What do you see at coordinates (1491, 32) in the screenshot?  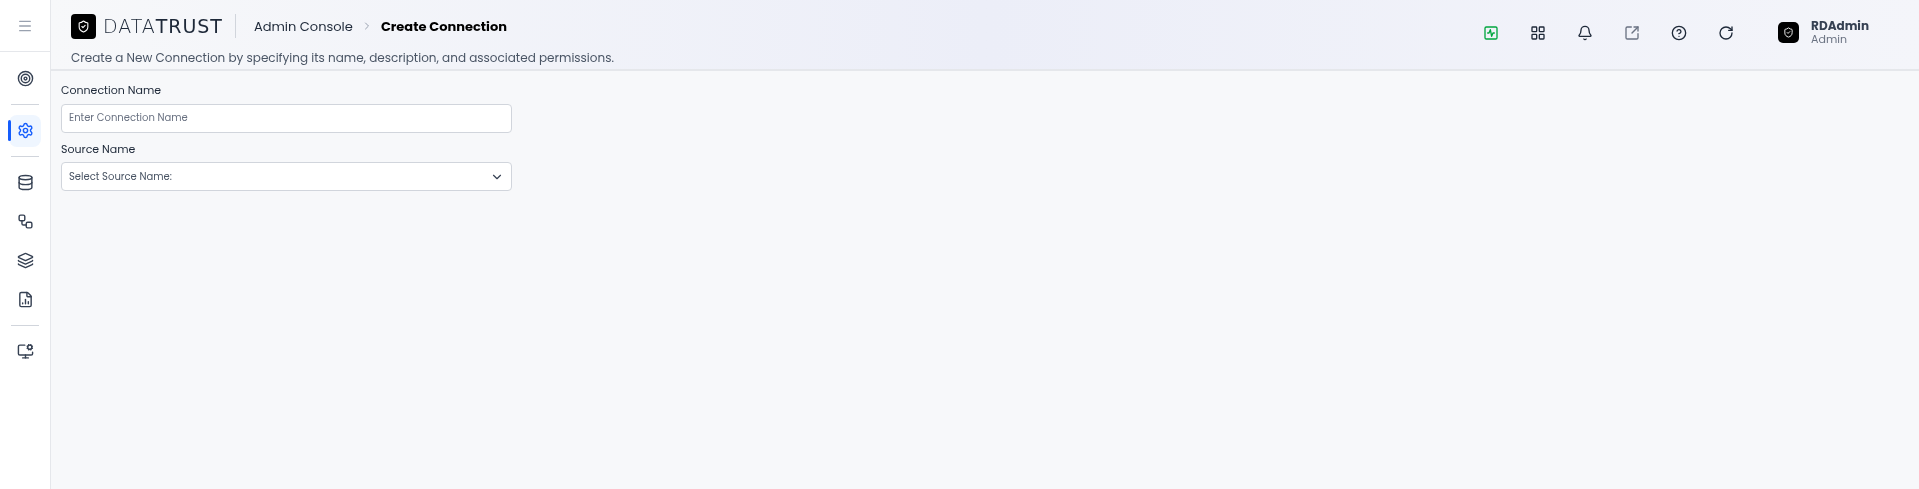 I see `activity-icon` at bounding box center [1491, 32].